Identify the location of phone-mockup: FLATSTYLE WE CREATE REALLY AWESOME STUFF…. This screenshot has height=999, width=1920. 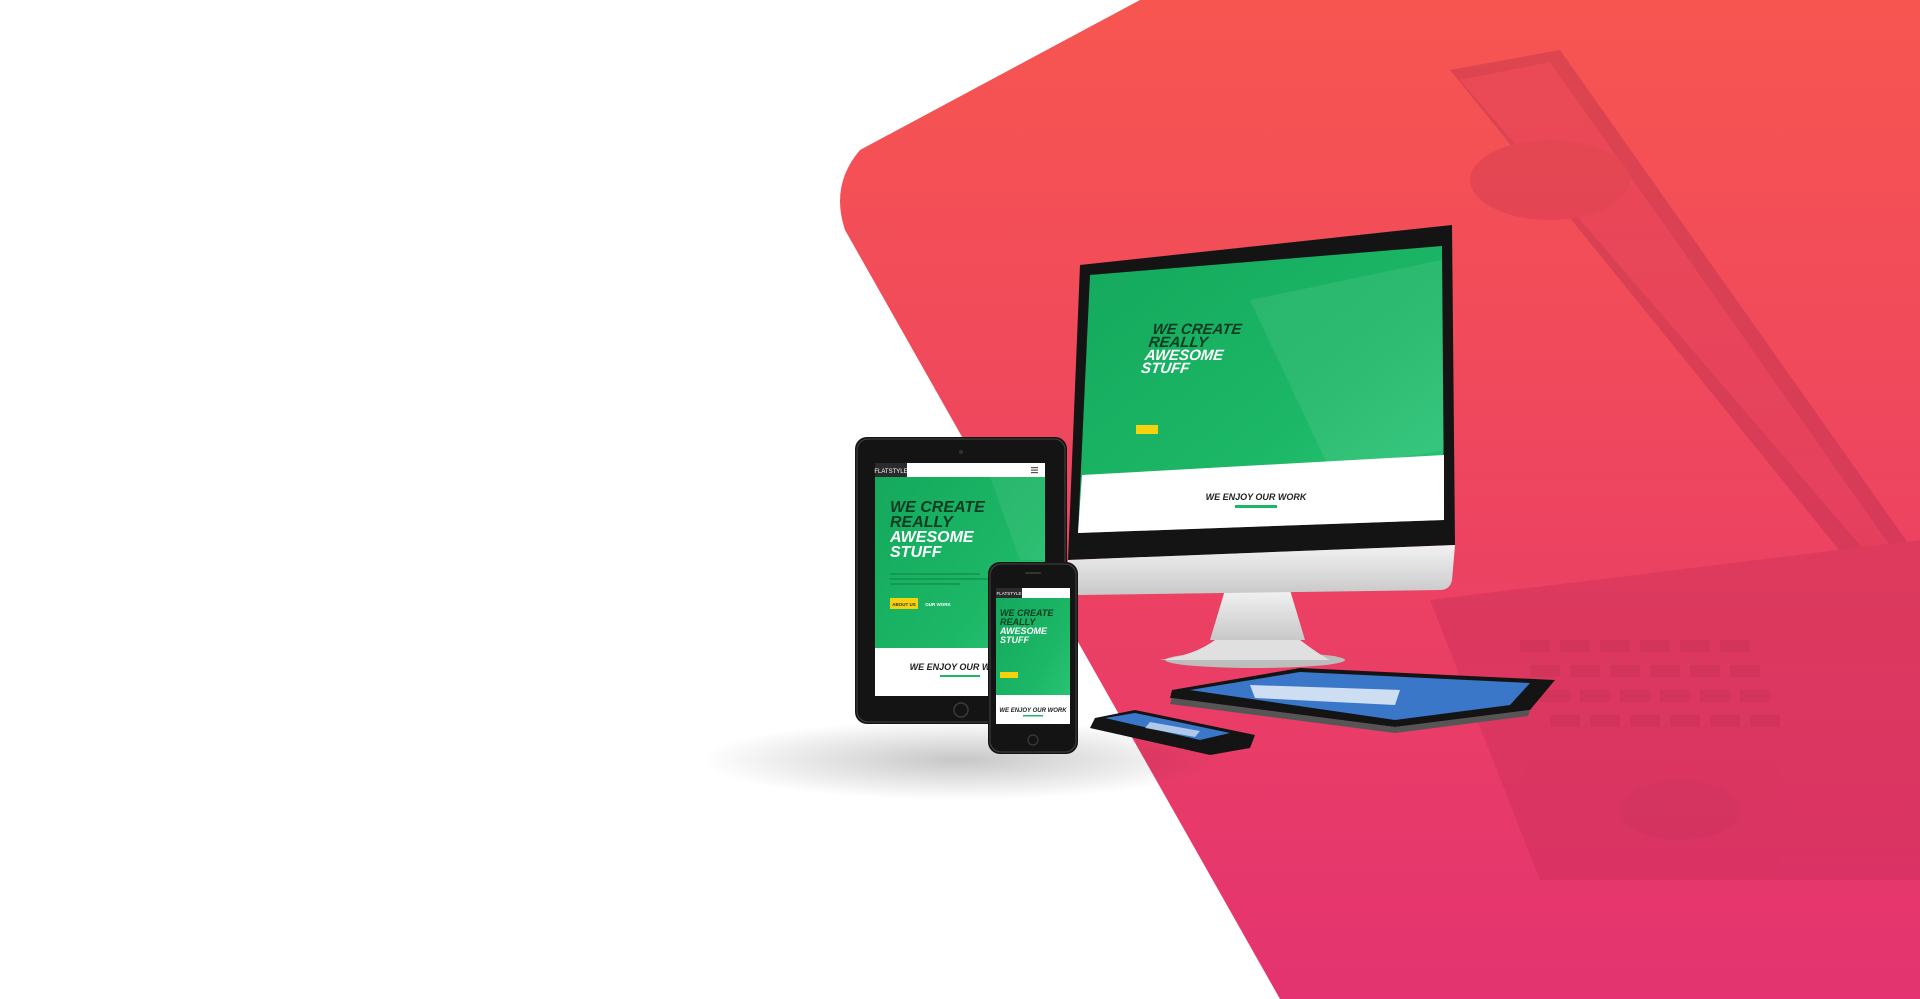
(1033, 658).